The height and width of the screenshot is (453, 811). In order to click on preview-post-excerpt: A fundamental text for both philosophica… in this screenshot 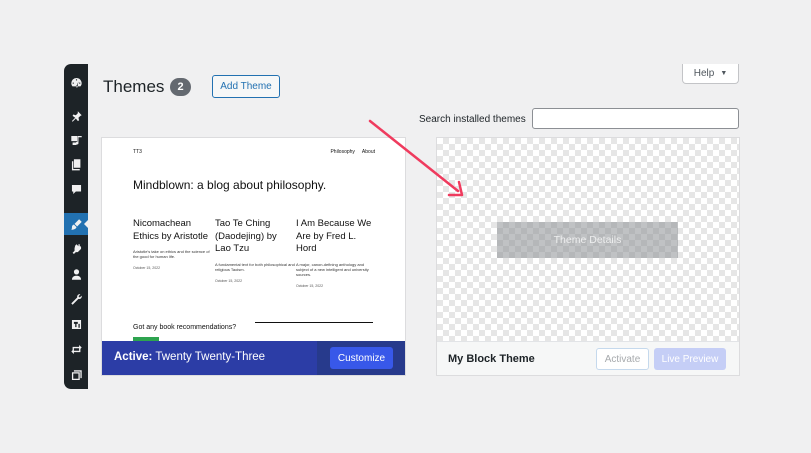, I will do `click(255, 266)`.